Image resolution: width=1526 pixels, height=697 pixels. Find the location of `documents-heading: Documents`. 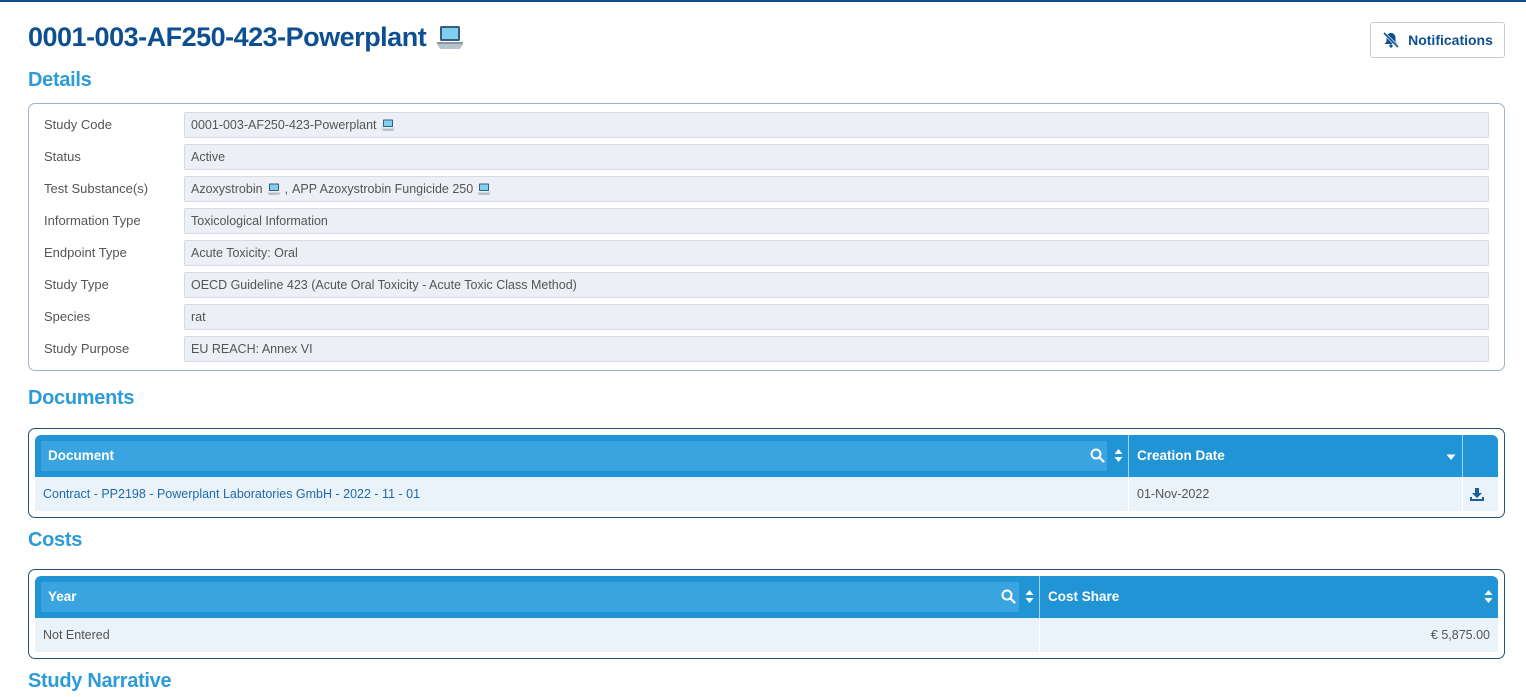

documents-heading: Documents is located at coordinates (81, 398).